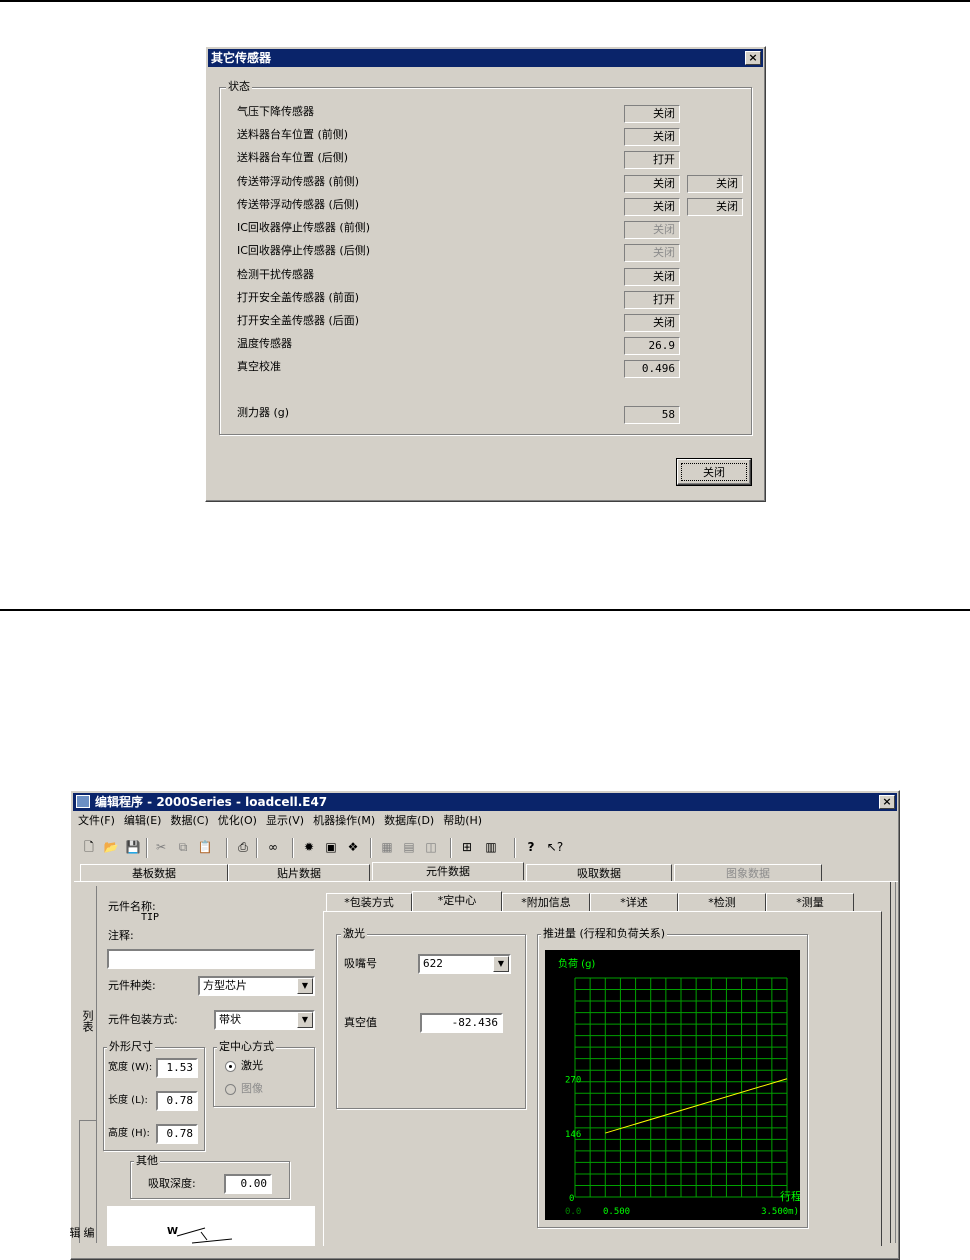 The image size is (970, 1260). Describe the element at coordinates (672, 1085) in the screenshot. I see `load-stroke-chart: 负荷 (g) 270 146 0 行程 0.0 0.500 3.500m)` at that location.